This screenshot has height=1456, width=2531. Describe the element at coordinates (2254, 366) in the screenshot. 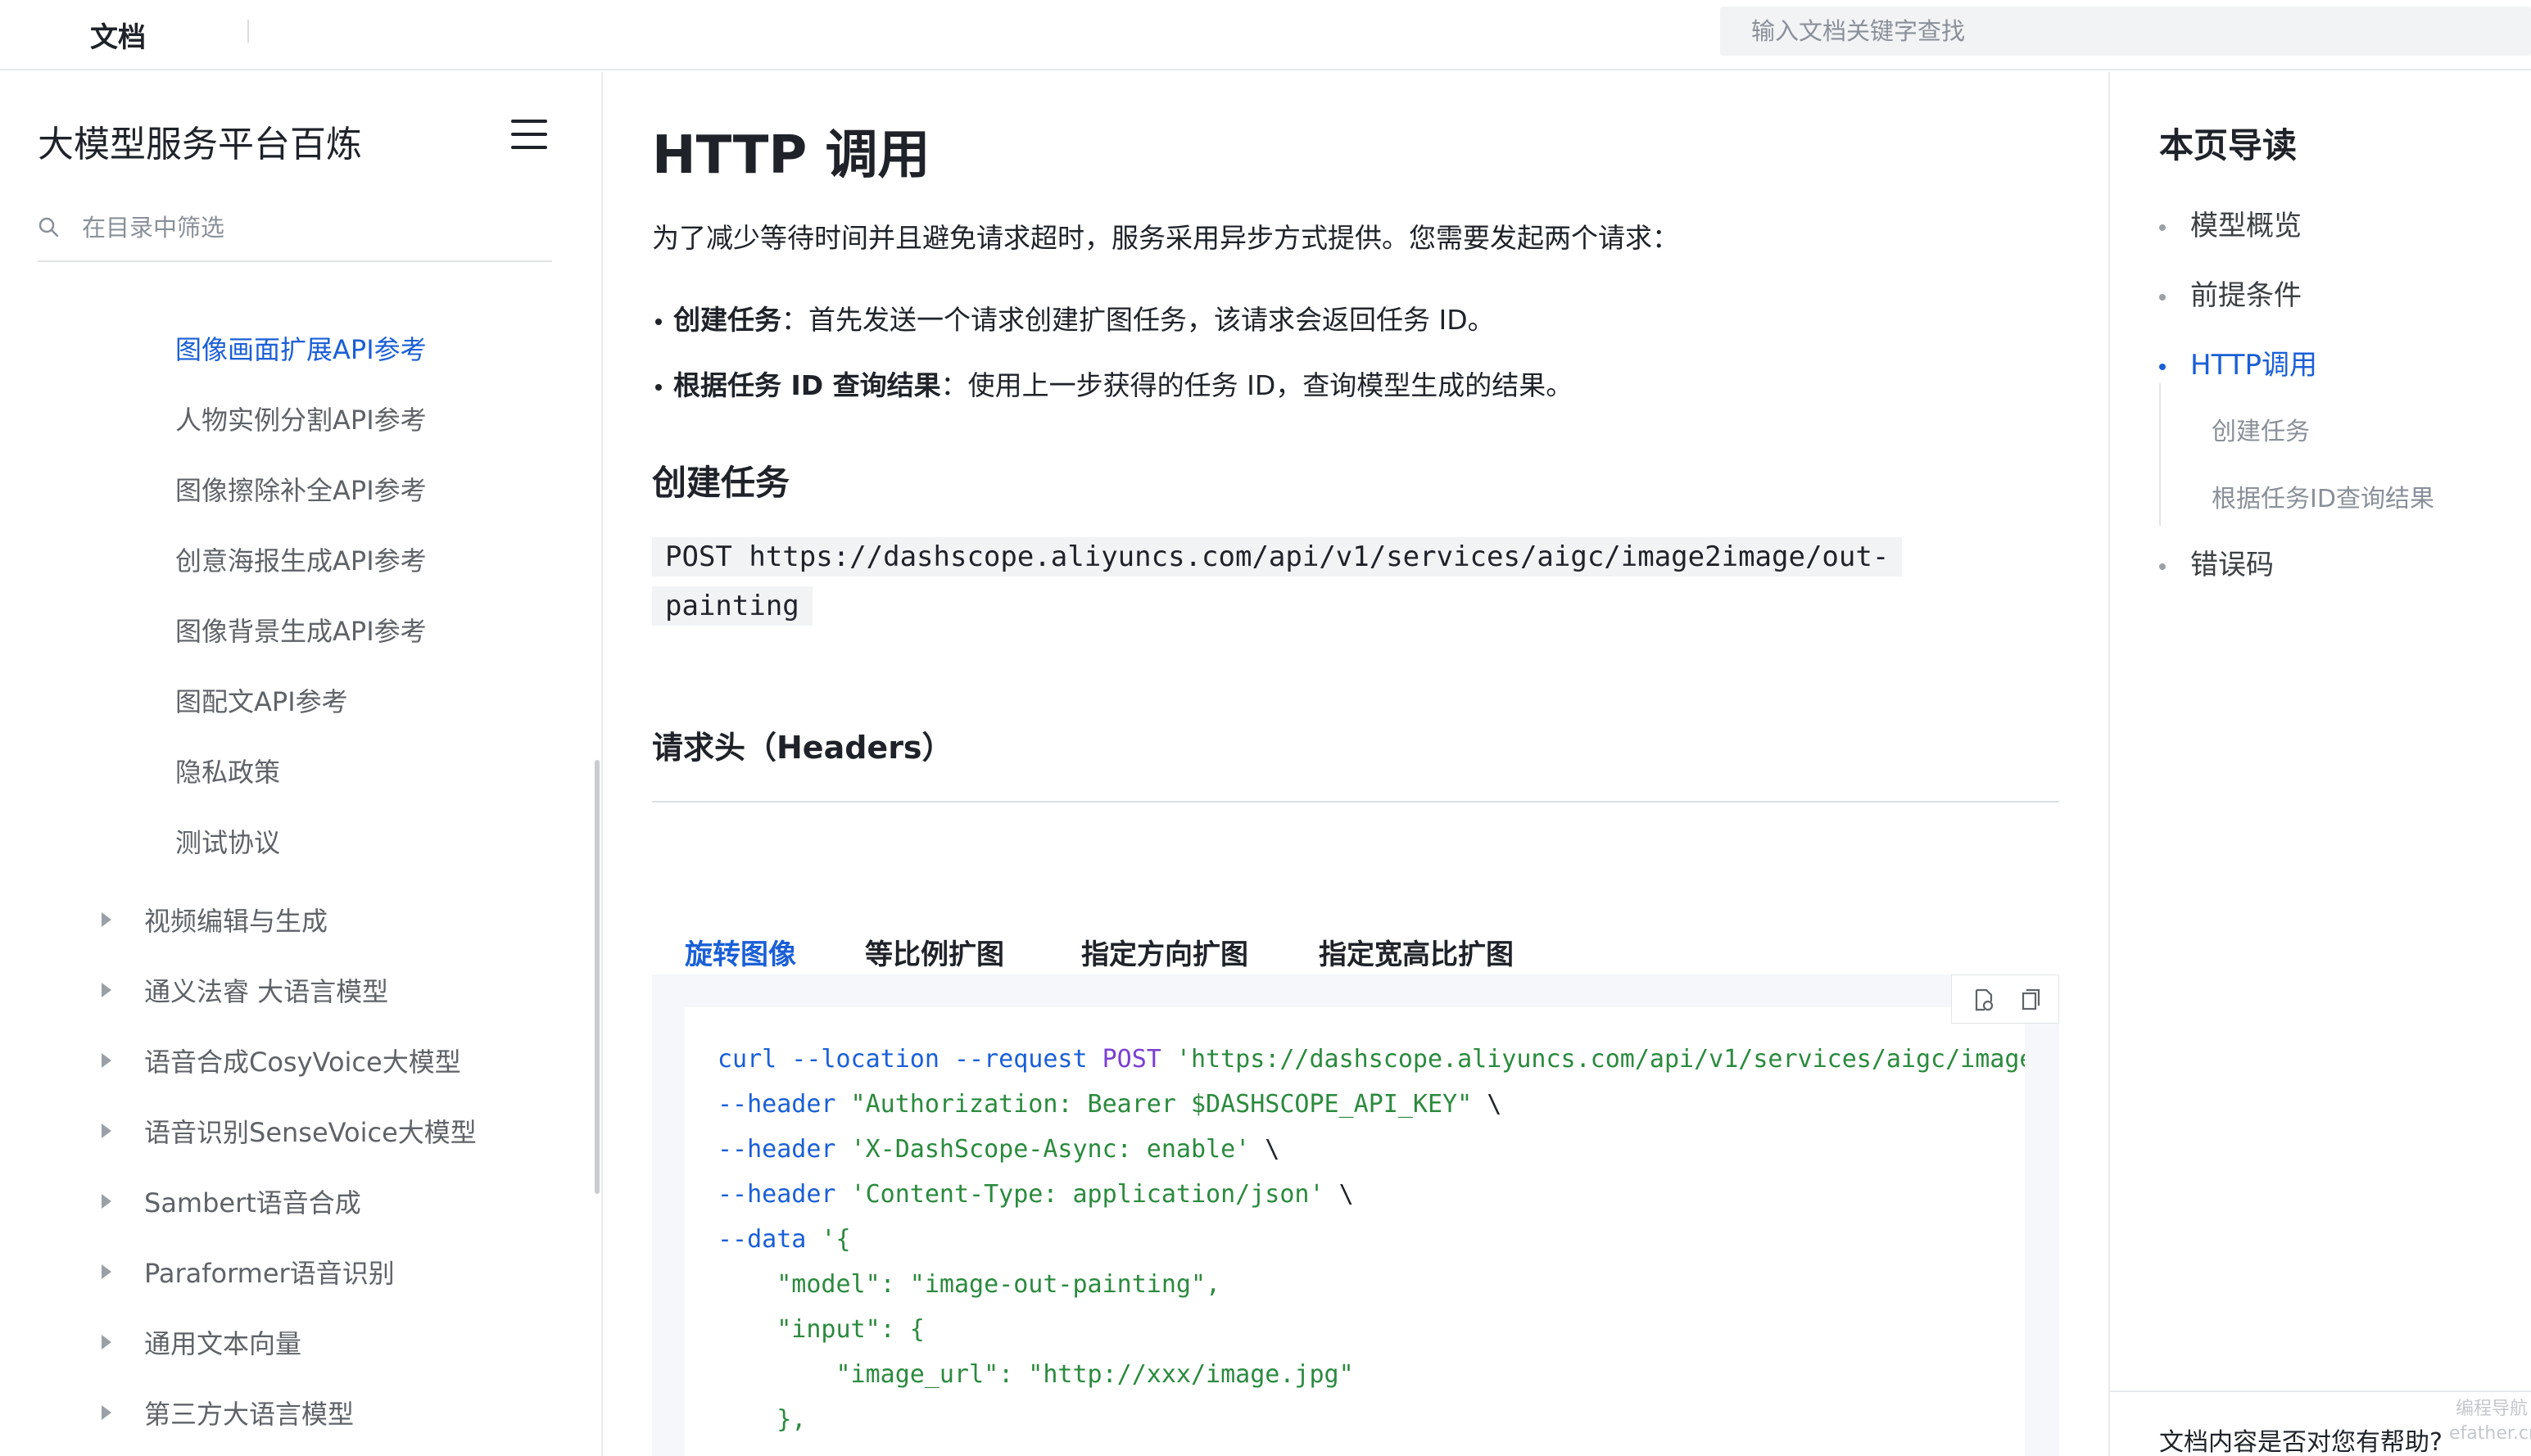

I see `toc-item-label: HTTP调用` at that location.